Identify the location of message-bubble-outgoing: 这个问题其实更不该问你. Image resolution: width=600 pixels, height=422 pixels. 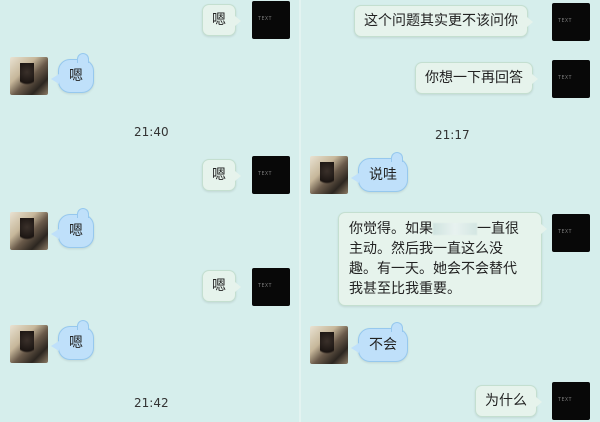
(443, 21).